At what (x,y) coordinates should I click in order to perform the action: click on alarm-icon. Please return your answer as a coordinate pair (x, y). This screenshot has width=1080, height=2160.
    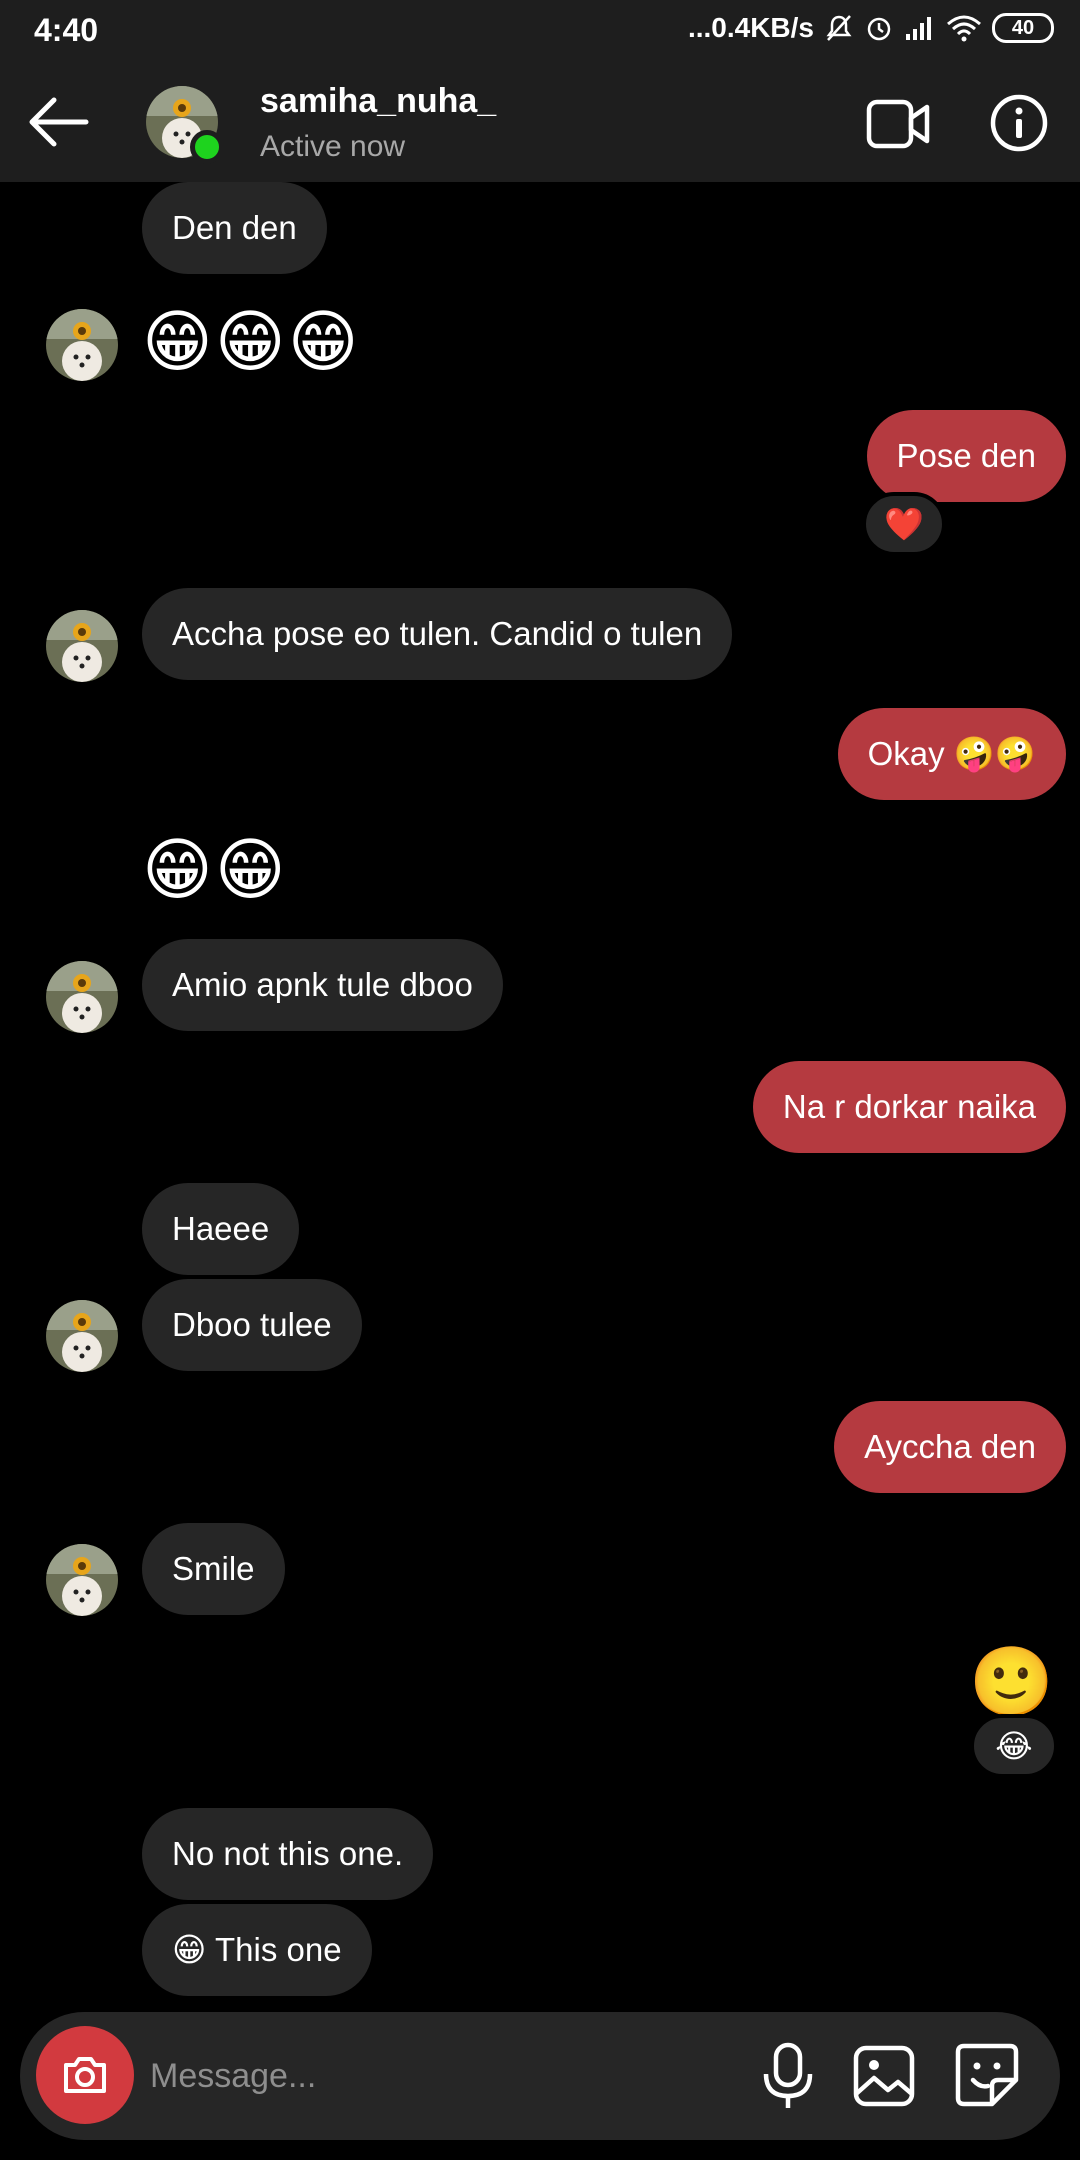
    Looking at the image, I should click on (879, 29).